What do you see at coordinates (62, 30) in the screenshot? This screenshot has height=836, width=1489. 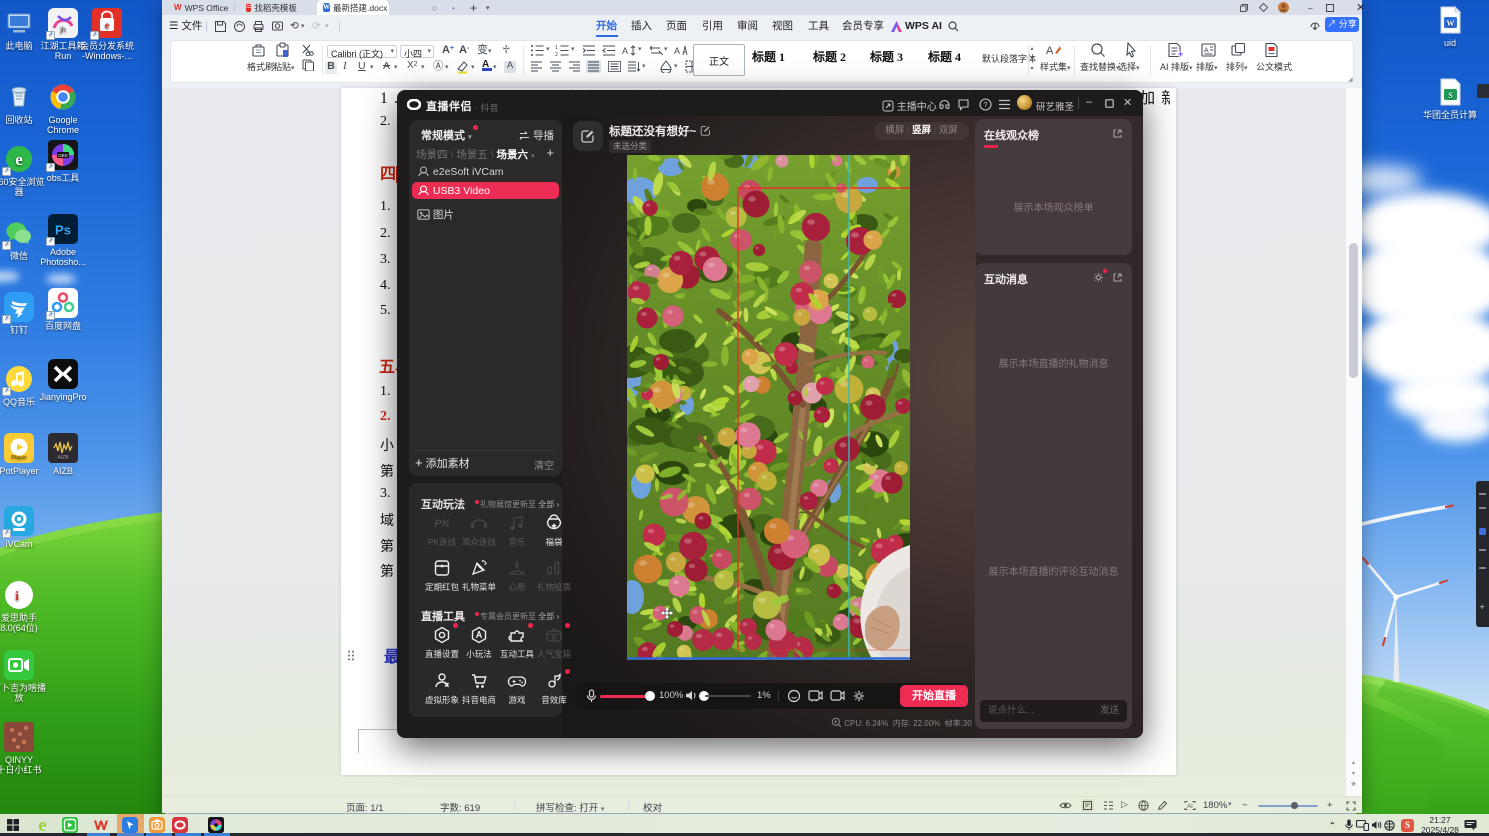 I see `svg-text: jh` at bounding box center [62, 30].